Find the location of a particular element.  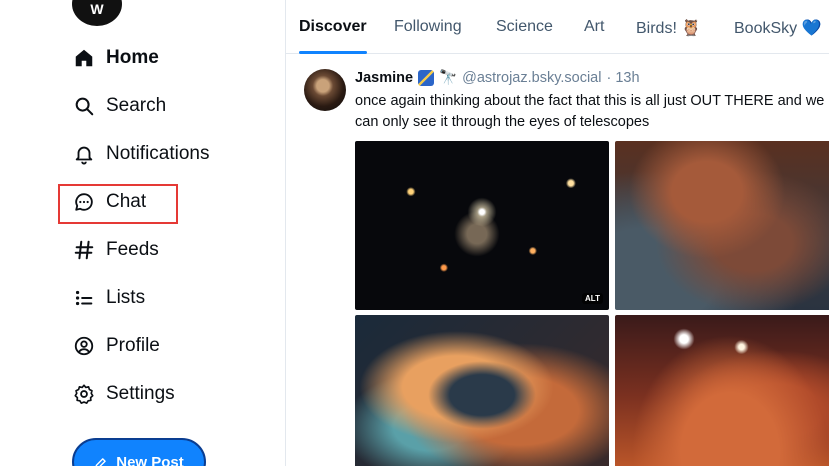

tab-art: Art is located at coordinates (594, 27).